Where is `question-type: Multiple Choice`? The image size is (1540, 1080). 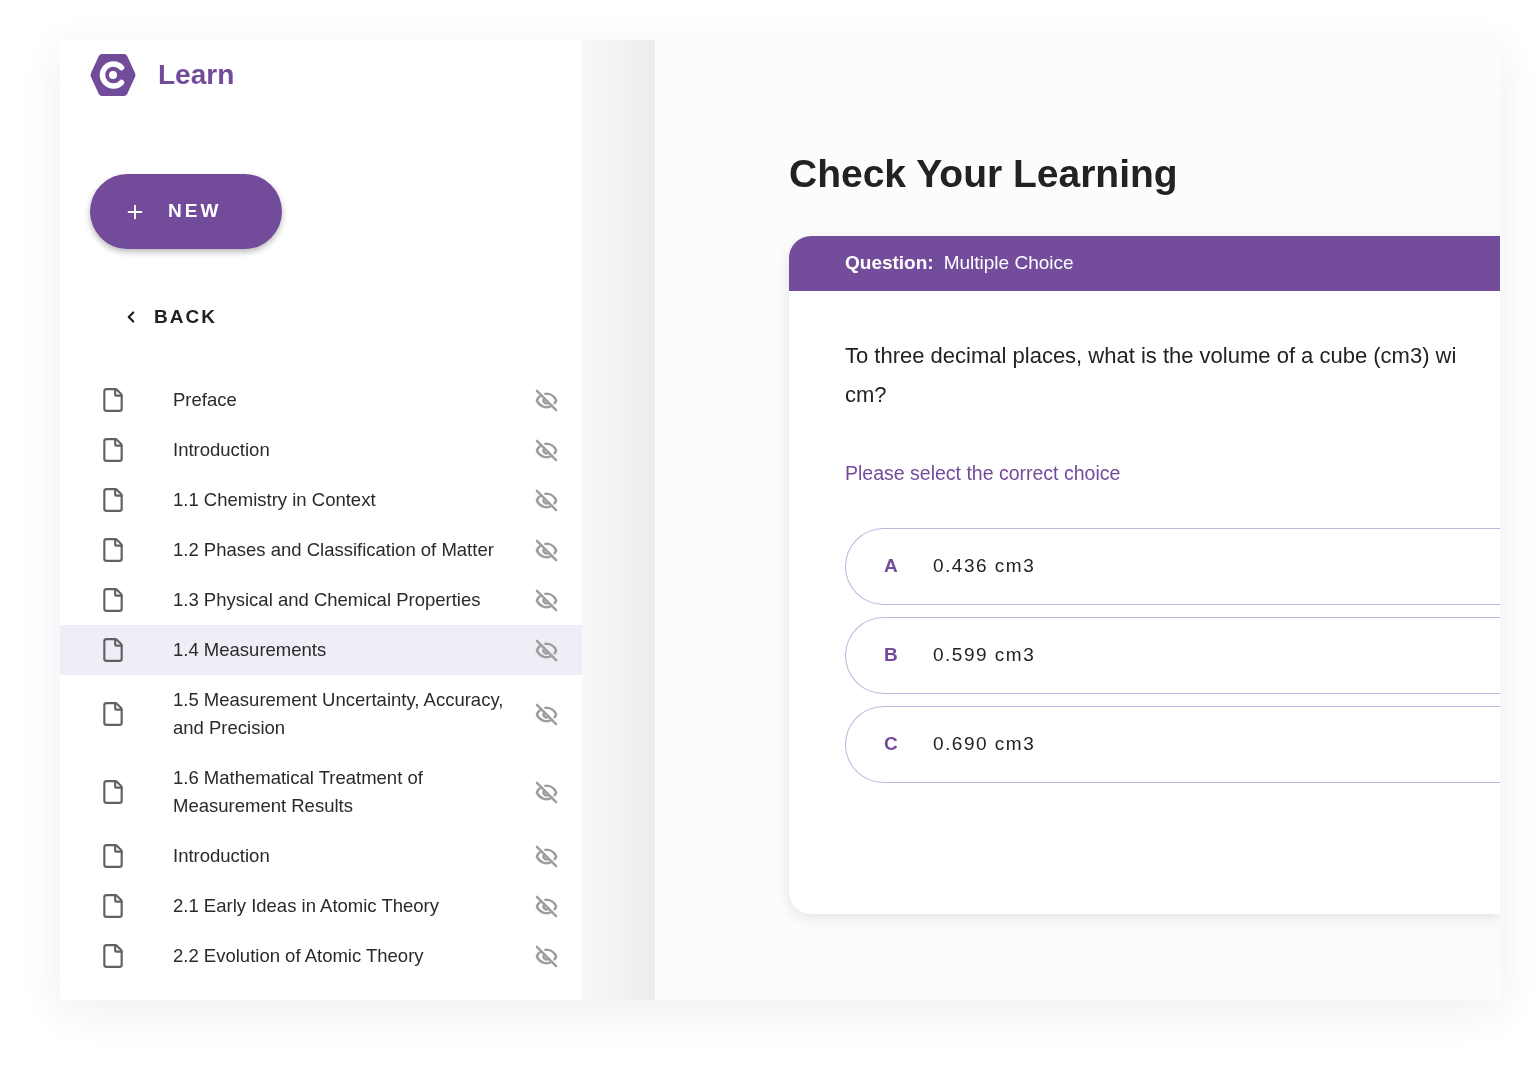
question-type: Multiple Choice is located at coordinates (1008, 263).